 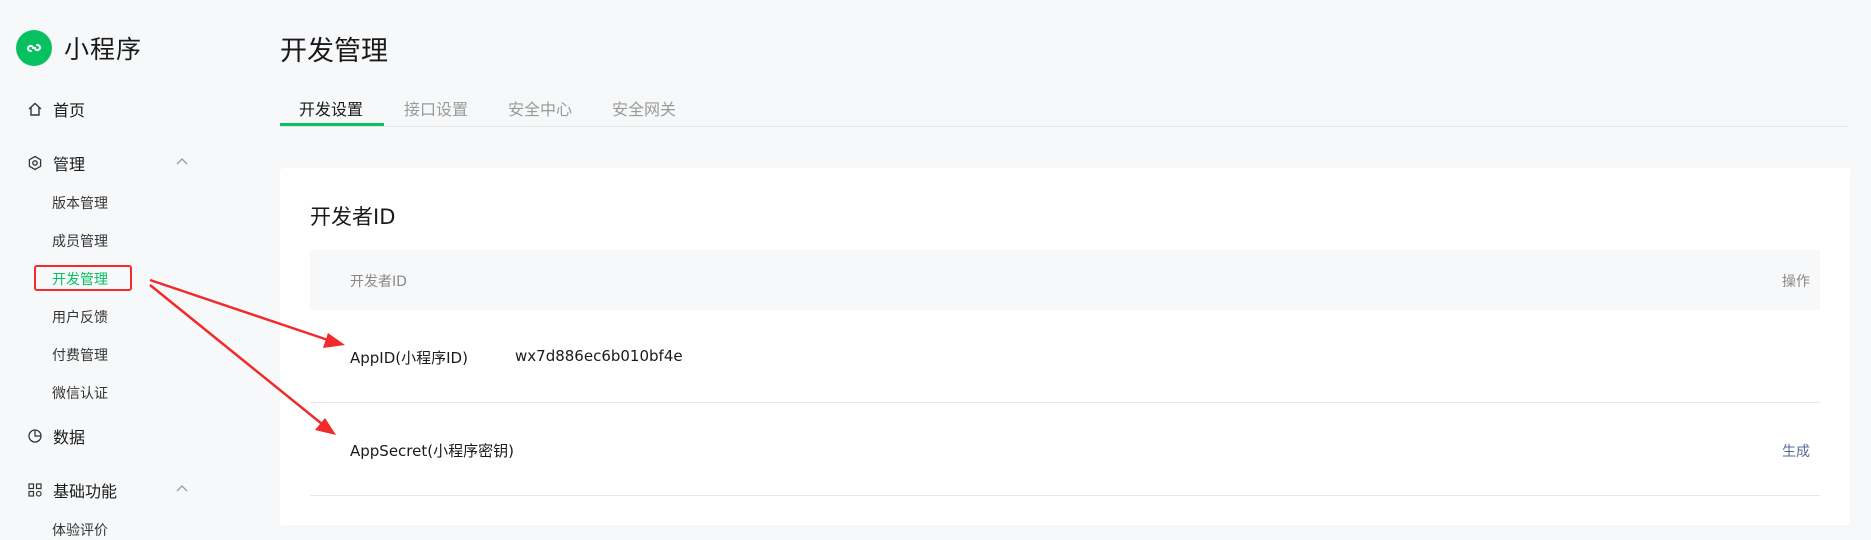 What do you see at coordinates (80, 203) in the screenshot?
I see `sidebar-item-version: 版本管理` at bounding box center [80, 203].